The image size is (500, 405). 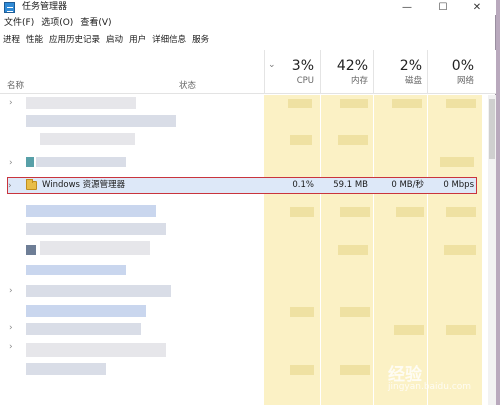 I want to click on tab-startup: 启动, so click(x=115, y=40).